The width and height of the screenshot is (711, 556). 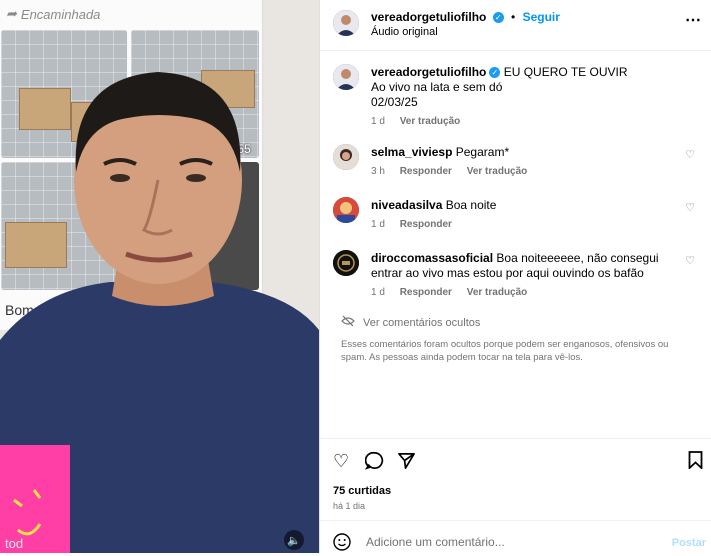 I want to click on author-username: vereadorgetuliofilho, so click(x=428, y=17).